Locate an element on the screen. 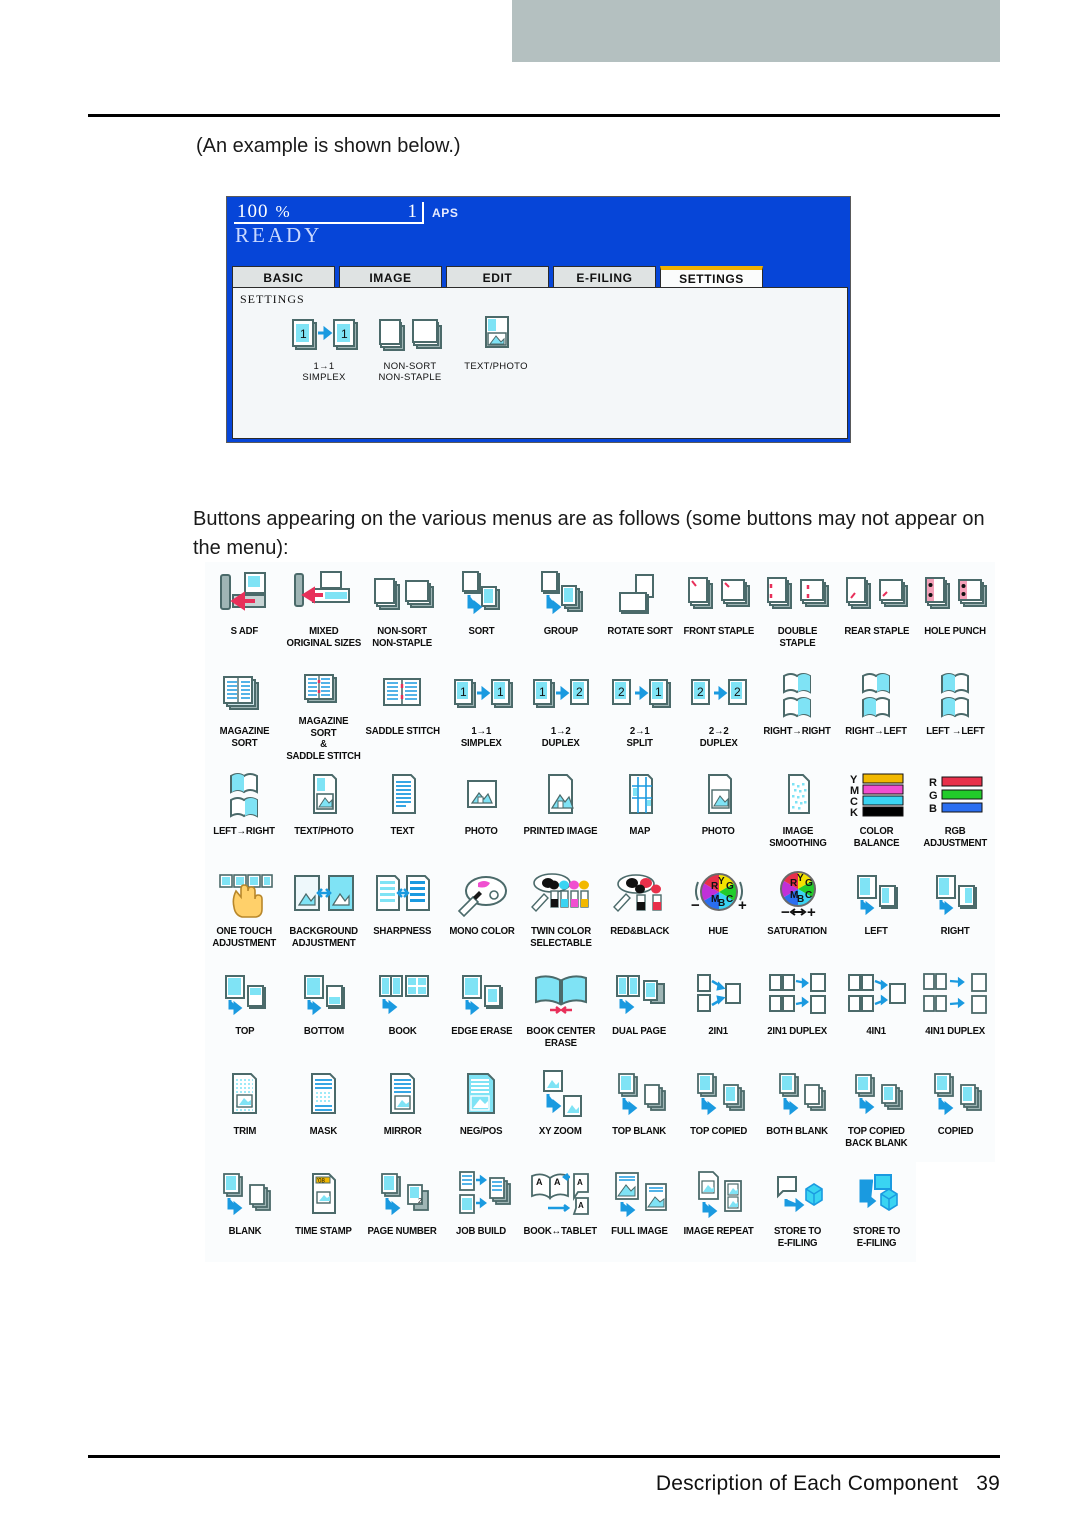 The width and height of the screenshot is (1080, 1526). grid-cell-store-to-e-filing: STORE TO E-FILING is located at coordinates (797, 1212).